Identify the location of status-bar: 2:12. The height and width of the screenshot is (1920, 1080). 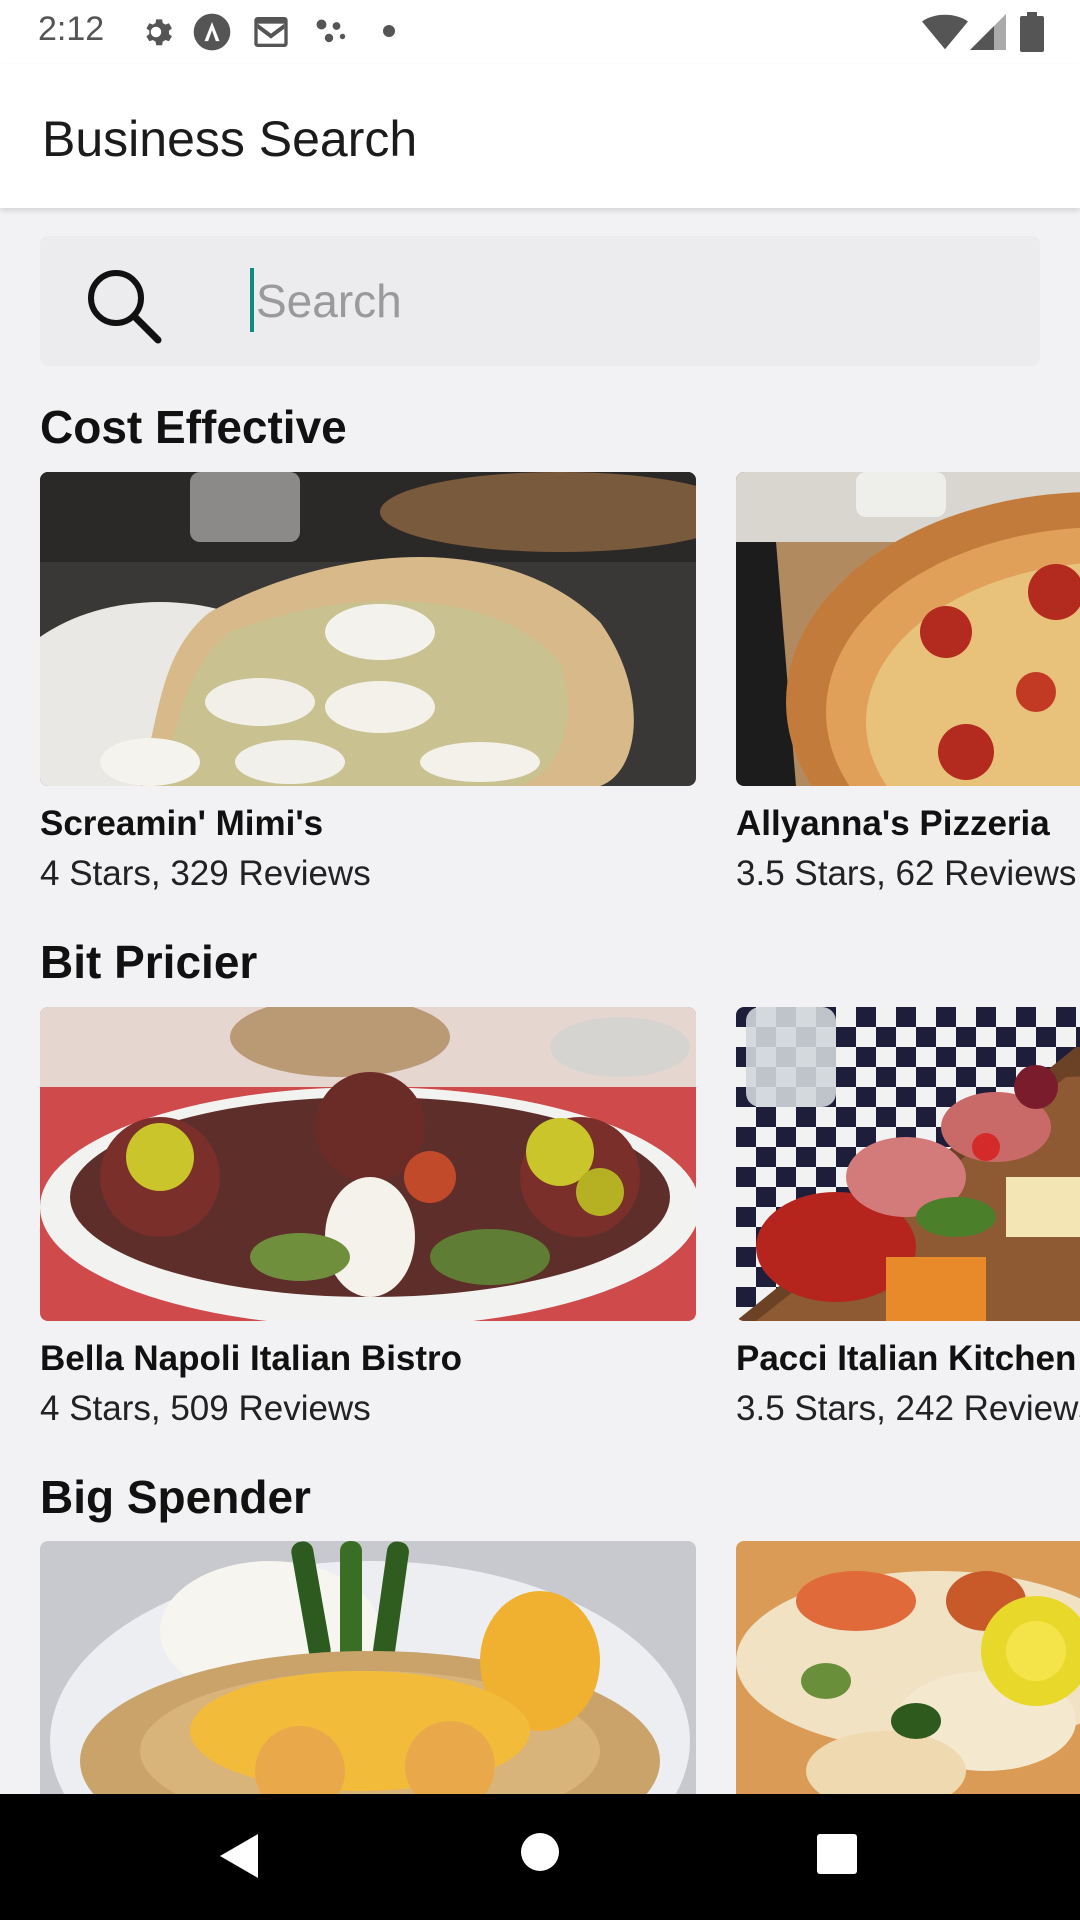
(540, 32).